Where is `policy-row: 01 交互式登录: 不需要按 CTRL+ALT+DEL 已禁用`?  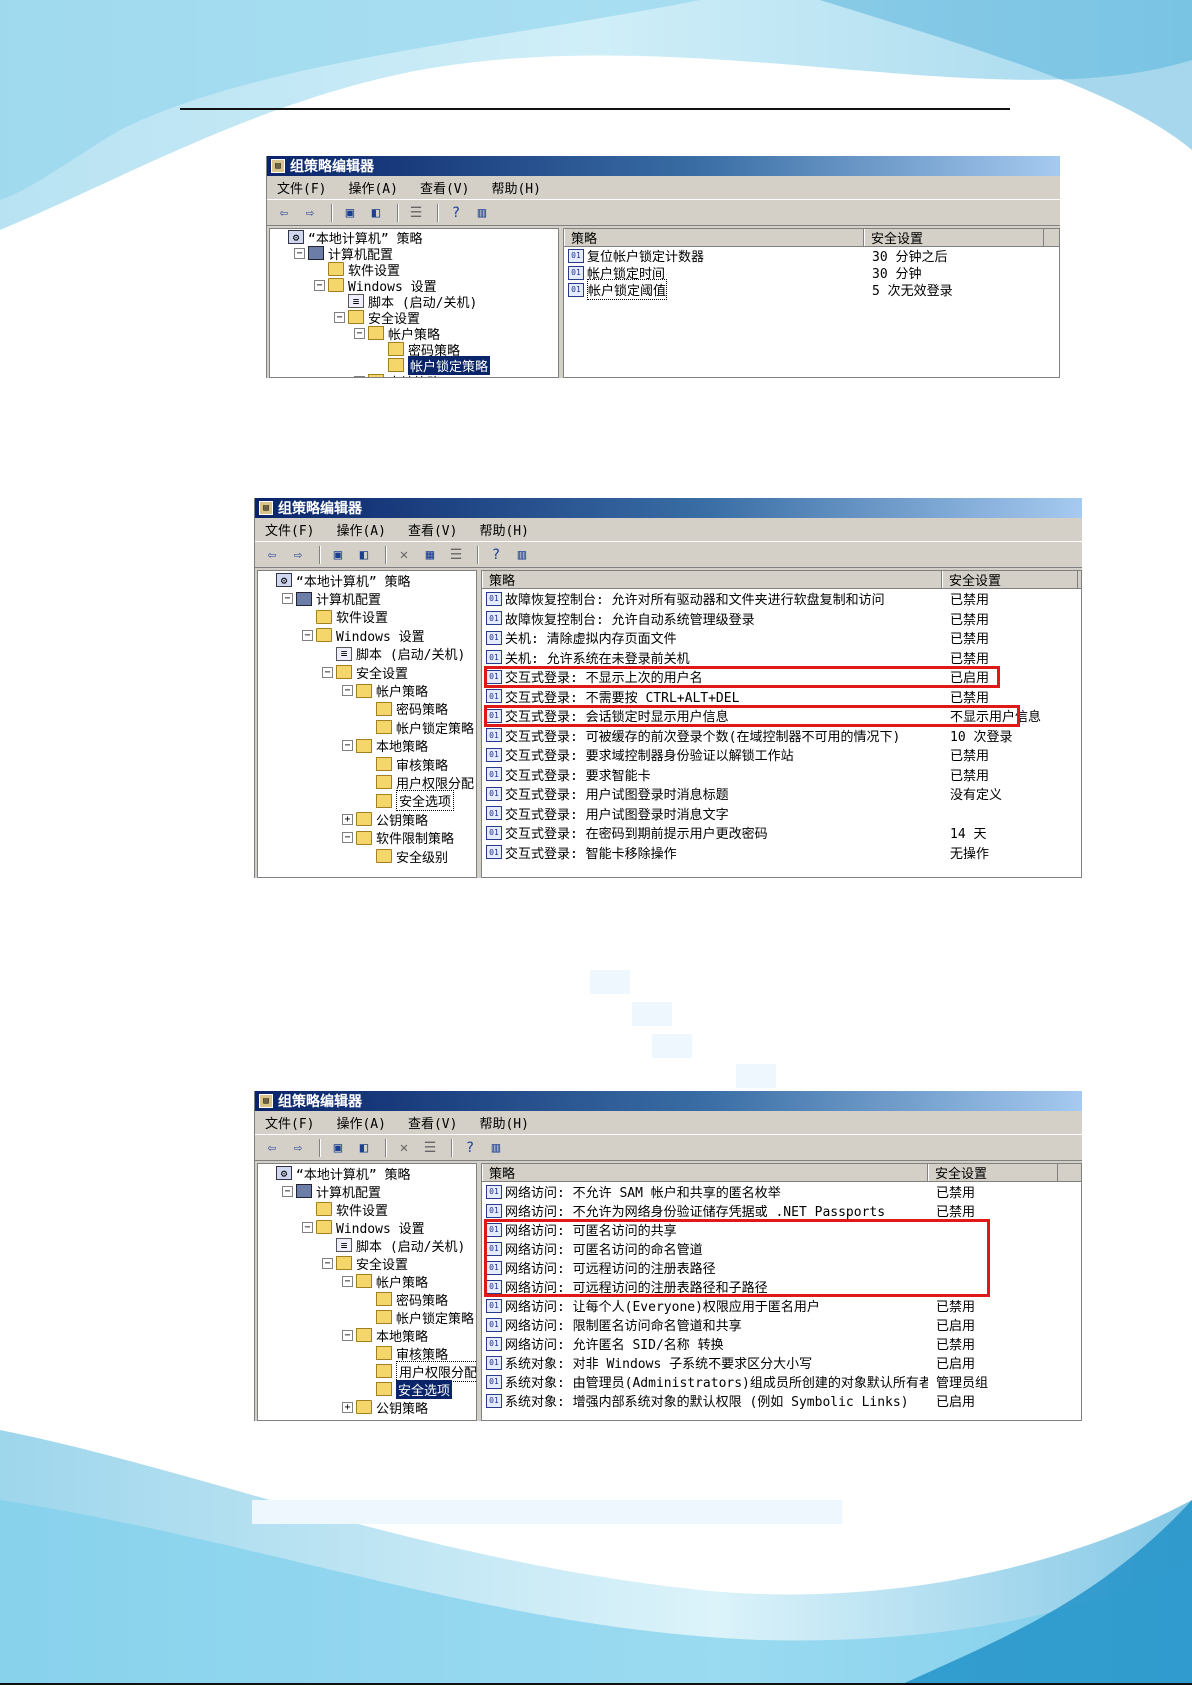 policy-row: 01 交互式登录: 不需要按 CTRL+ALT+DEL 已禁用 is located at coordinates (781, 697).